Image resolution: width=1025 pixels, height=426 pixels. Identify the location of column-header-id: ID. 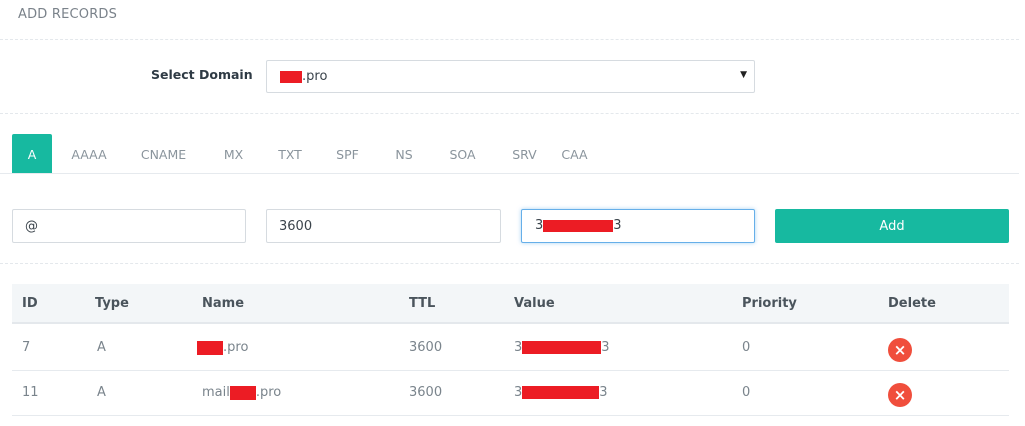
(30, 303).